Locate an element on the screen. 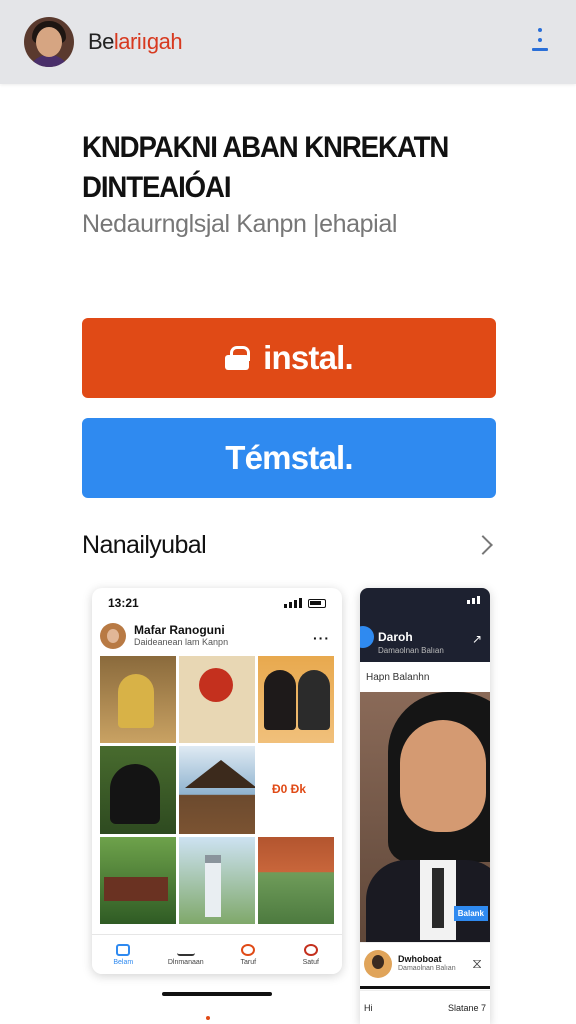  brand-title-part1: Be is located at coordinates (101, 41).